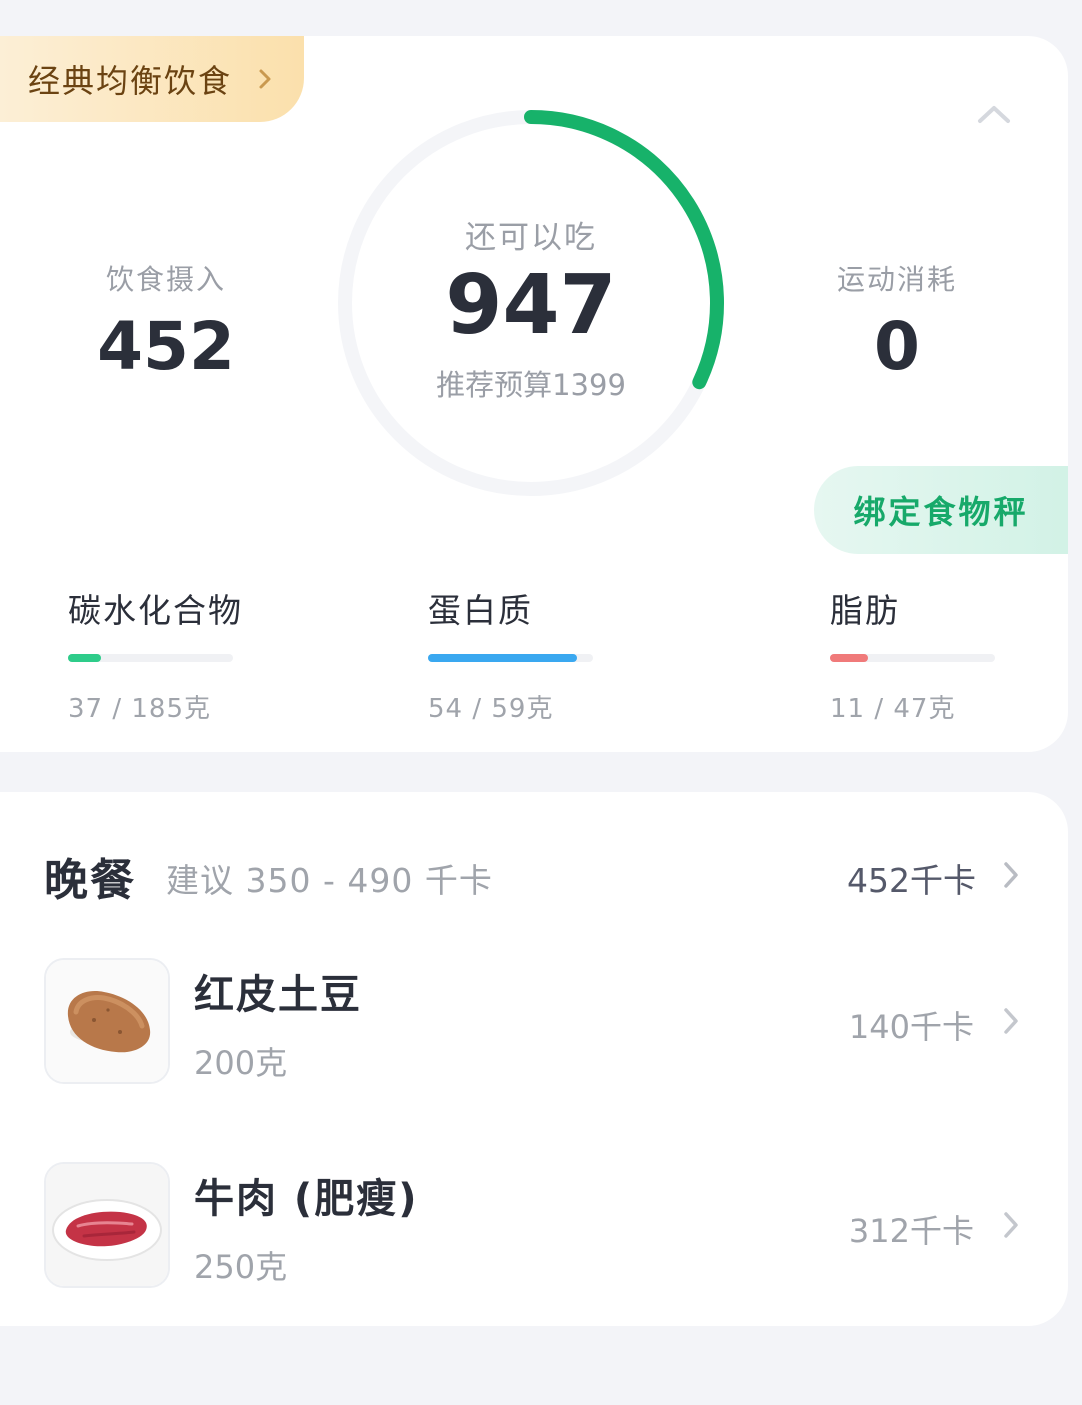 Image resolution: width=1082 pixels, height=1405 pixels. What do you see at coordinates (90, 880) in the screenshot?
I see `meal-title: 晚餐` at bounding box center [90, 880].